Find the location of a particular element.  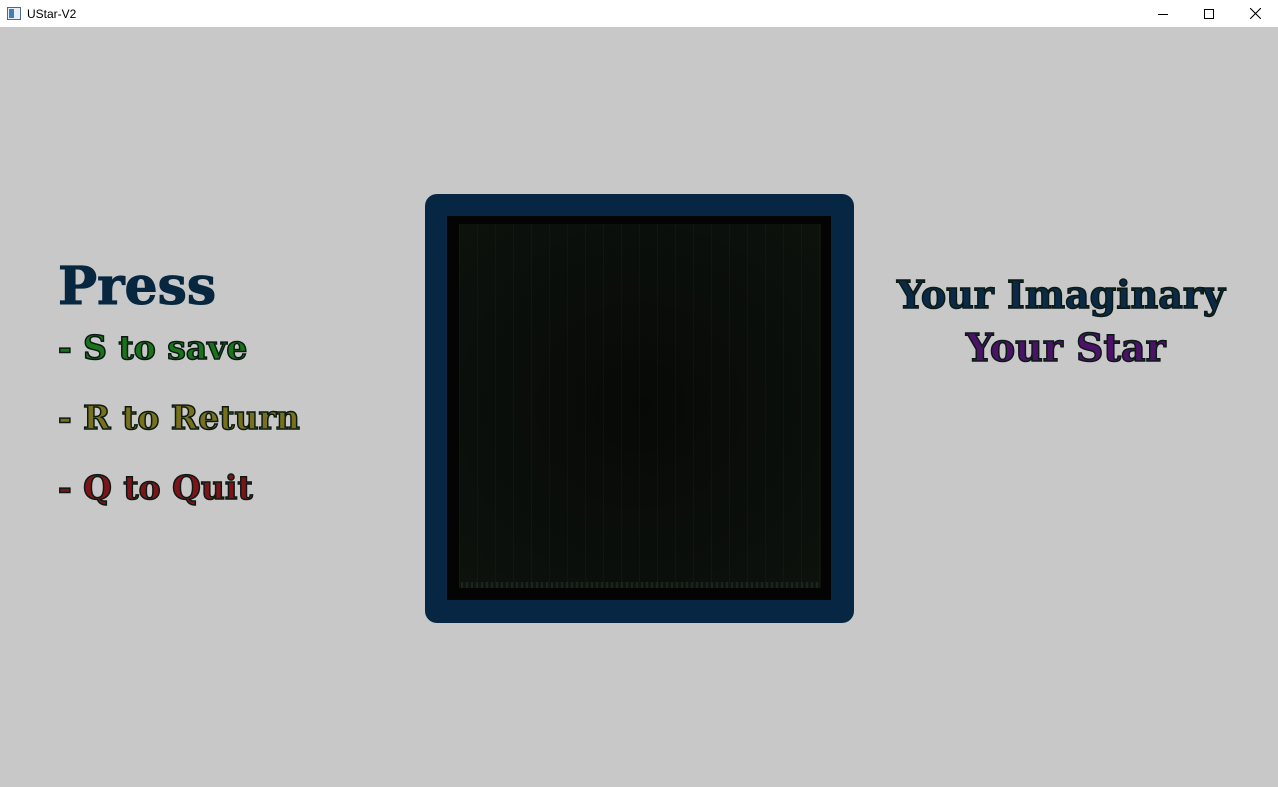

caption-line-2: Your Star is located at coordinates (1065, 347).